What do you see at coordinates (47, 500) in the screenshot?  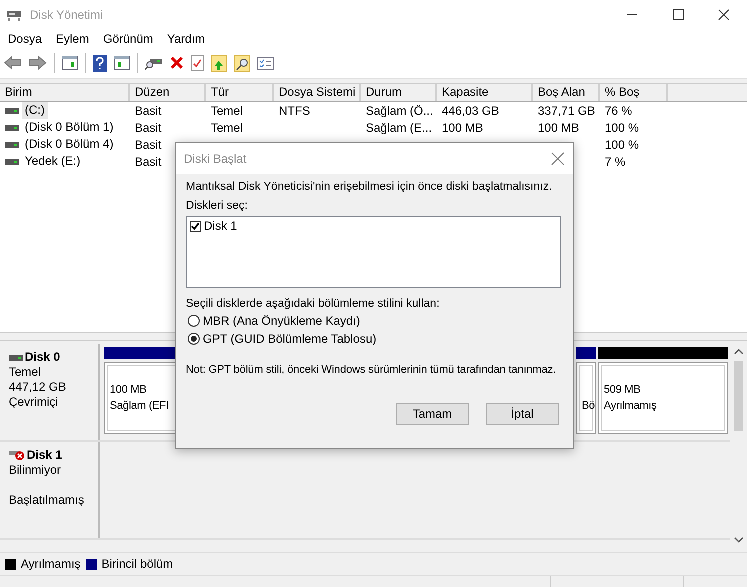 I see `disk-info: Başlatılmamış` at bounding box center [47, 500].